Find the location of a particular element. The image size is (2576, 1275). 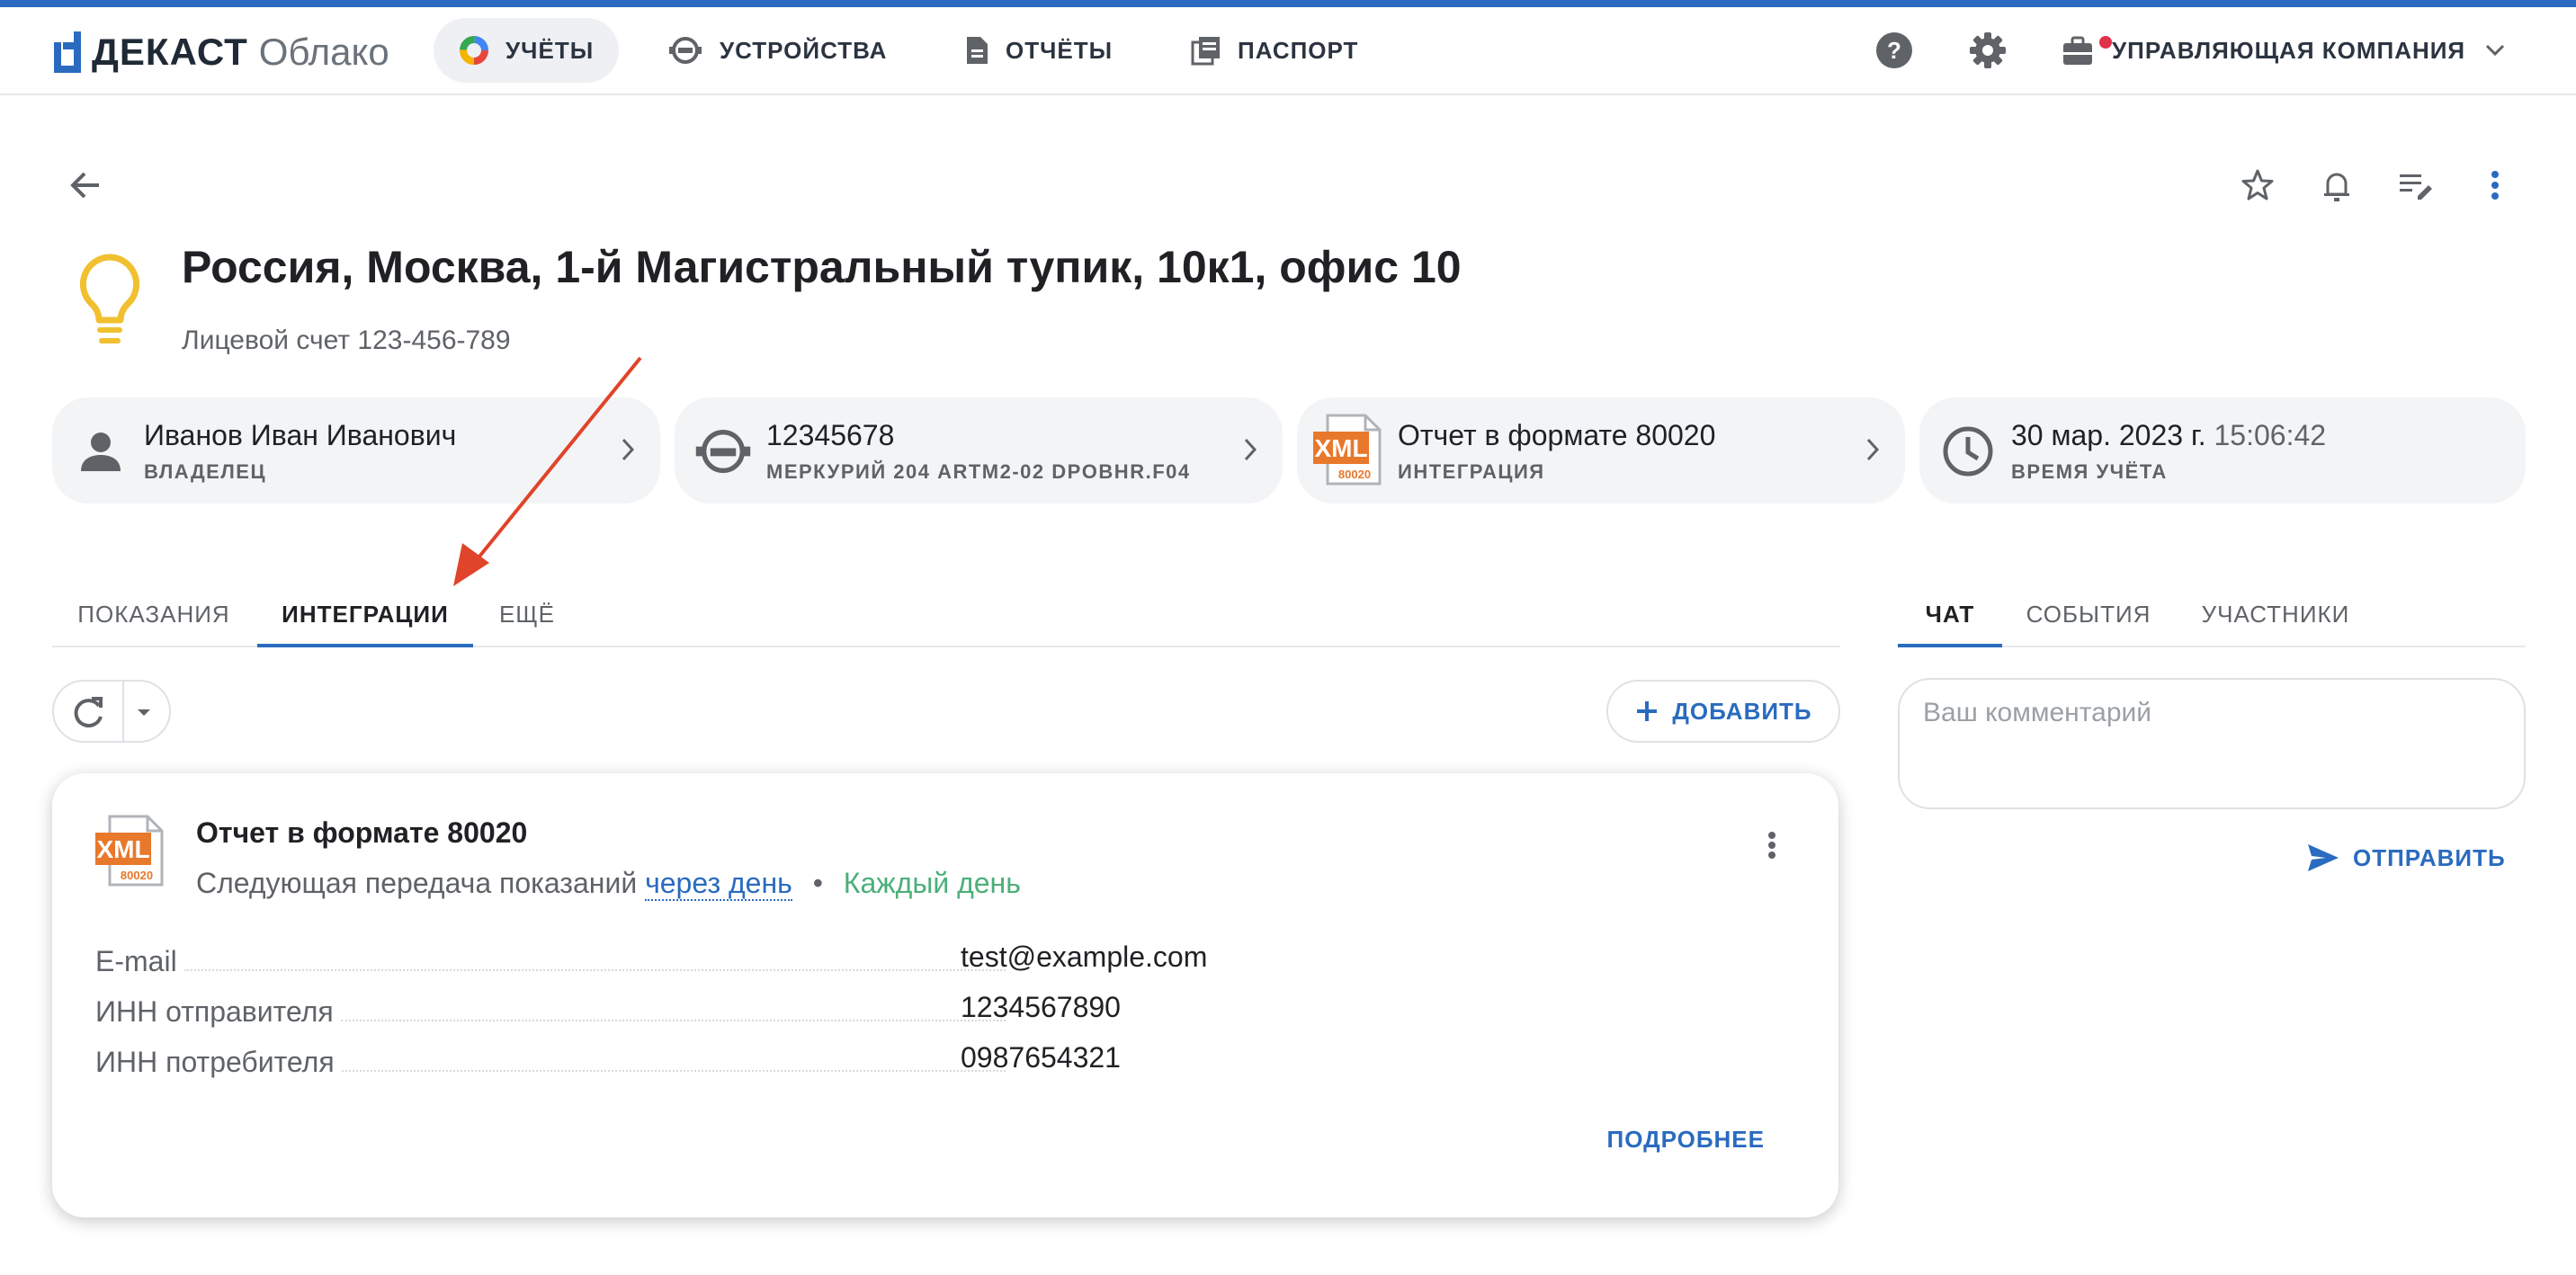

add-button: ДОБАВИТЬ is located at coordinates (1723, 711).